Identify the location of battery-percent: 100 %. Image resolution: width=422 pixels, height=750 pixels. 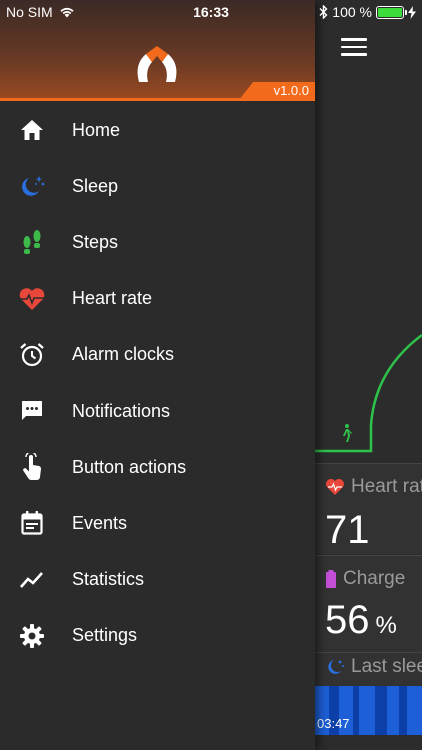
(352, 12).